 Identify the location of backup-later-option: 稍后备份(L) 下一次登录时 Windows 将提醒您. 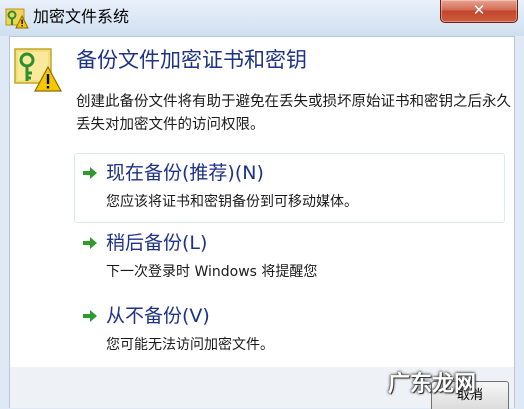
(289, 258).